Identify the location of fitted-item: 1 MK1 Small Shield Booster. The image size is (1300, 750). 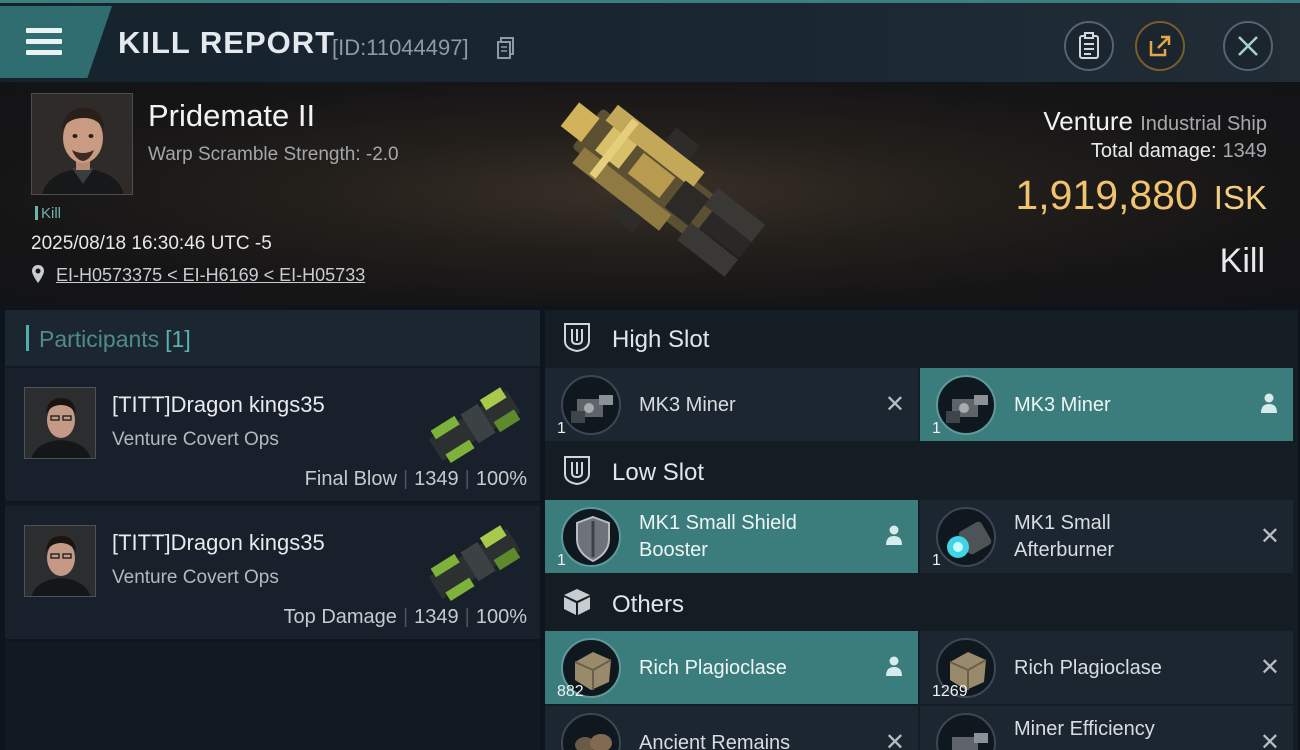
(731, 536).